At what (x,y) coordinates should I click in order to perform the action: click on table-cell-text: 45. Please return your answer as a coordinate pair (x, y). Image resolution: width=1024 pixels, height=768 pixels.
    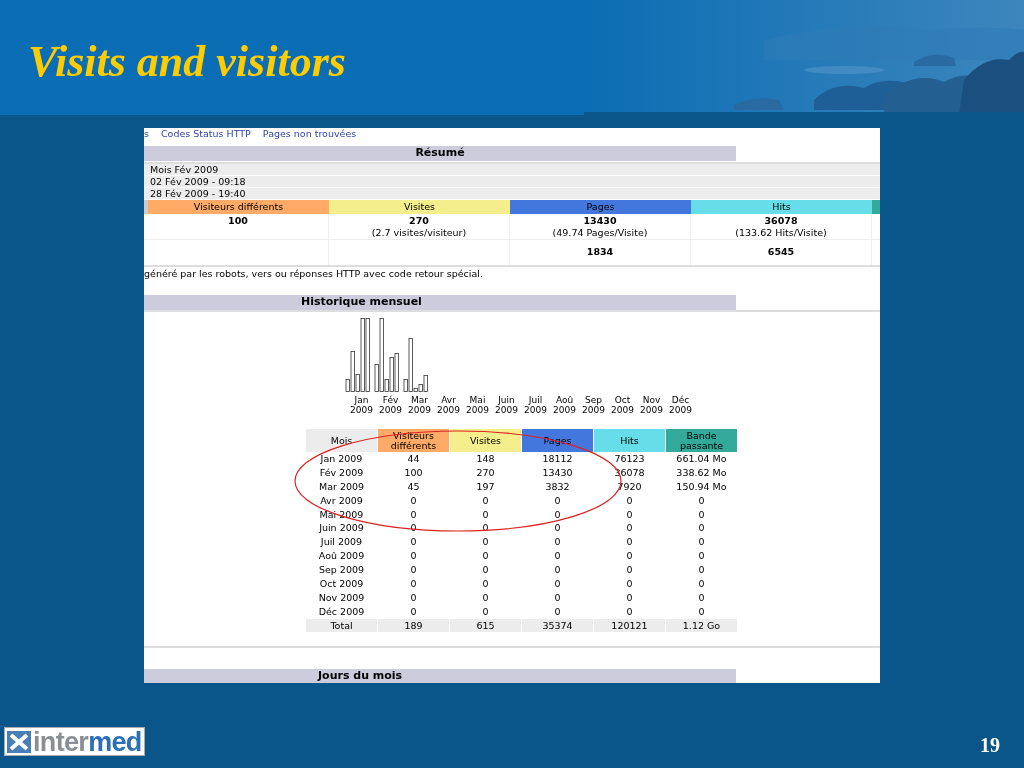
    Looking at the image, I should click on (413, 486).